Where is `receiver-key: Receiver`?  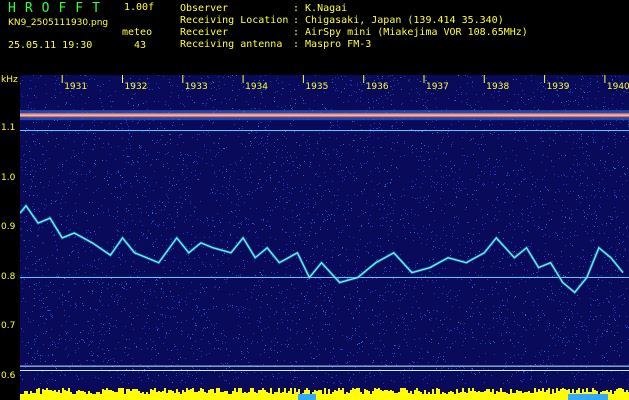 receiver-key: Receiver is located at coordinates (204, 32).